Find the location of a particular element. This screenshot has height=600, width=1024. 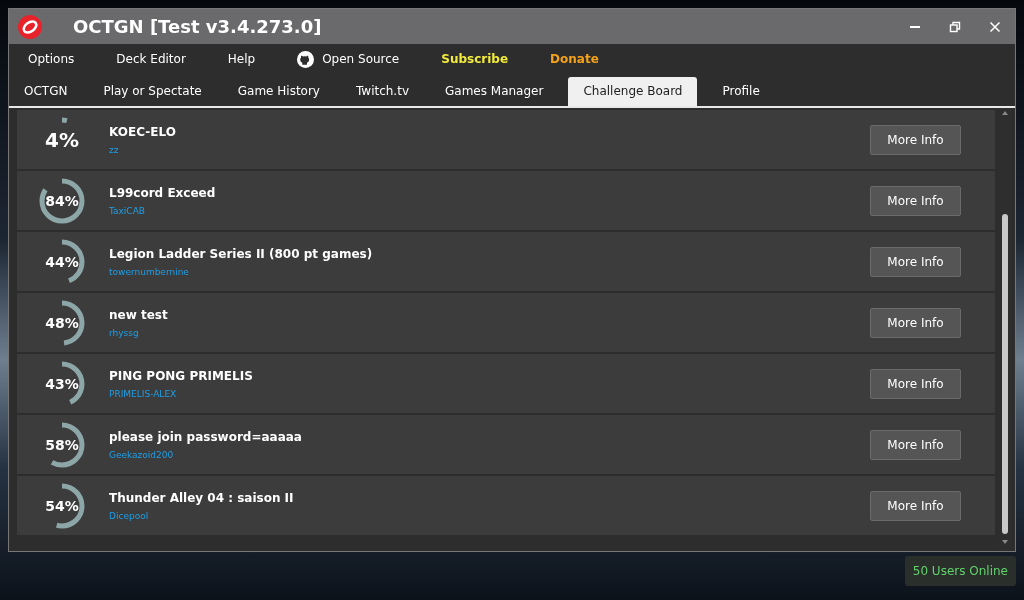

percent-label: 84% is located at coordinates (62, 200).